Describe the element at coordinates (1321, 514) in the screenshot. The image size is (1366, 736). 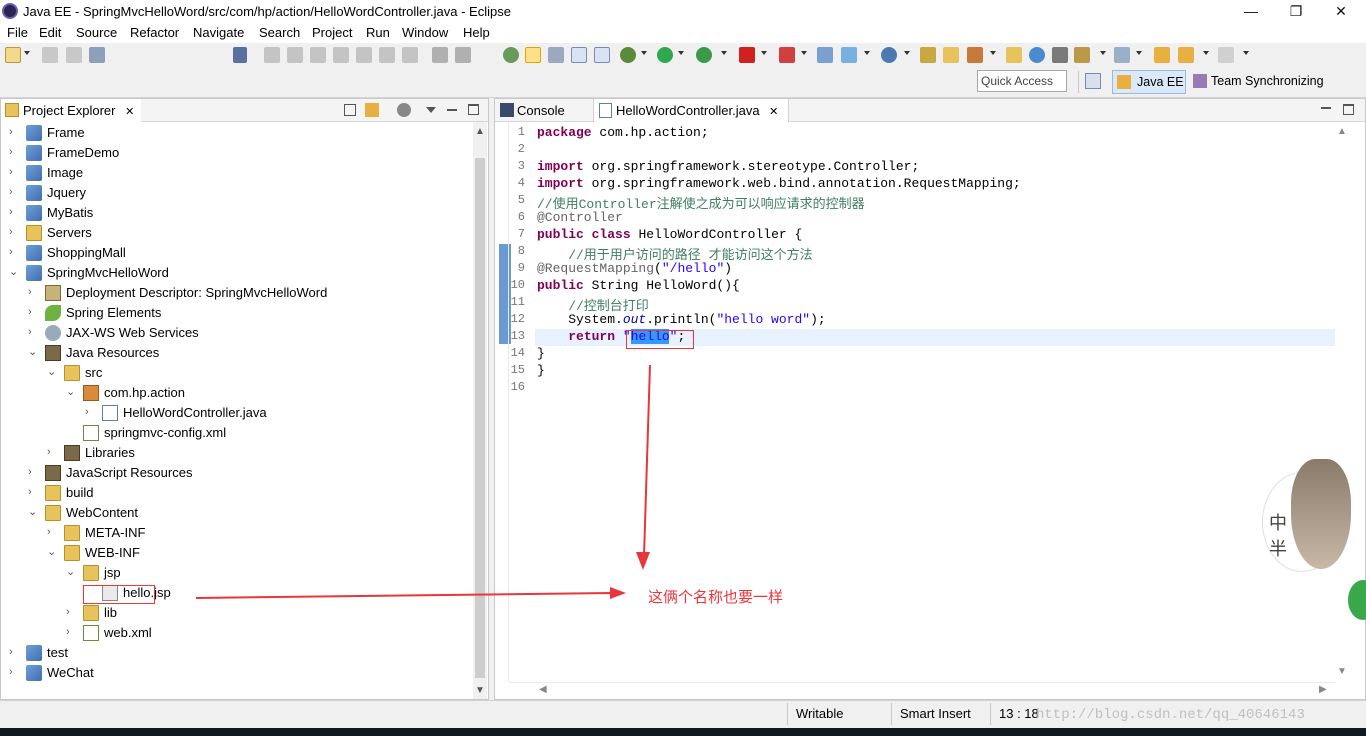
I see `avatar-hair` at that location.